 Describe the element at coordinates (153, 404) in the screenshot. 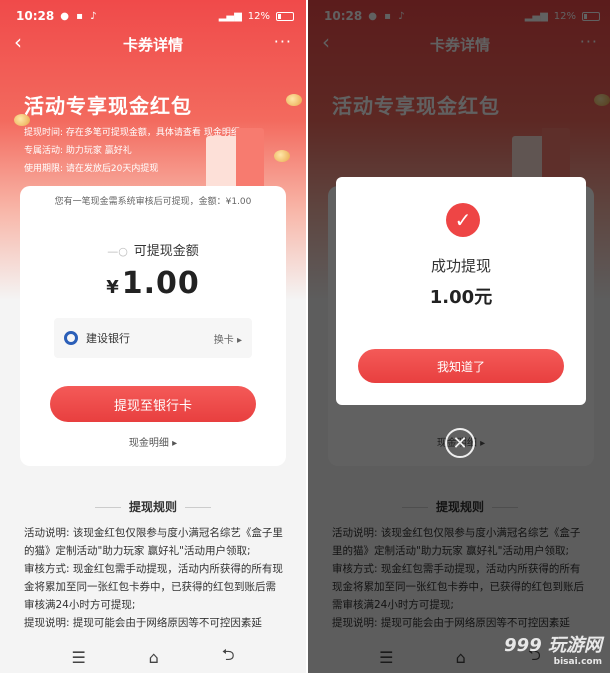

I see `withdraw-to-bank-button: 提现至银行卡` at that location.